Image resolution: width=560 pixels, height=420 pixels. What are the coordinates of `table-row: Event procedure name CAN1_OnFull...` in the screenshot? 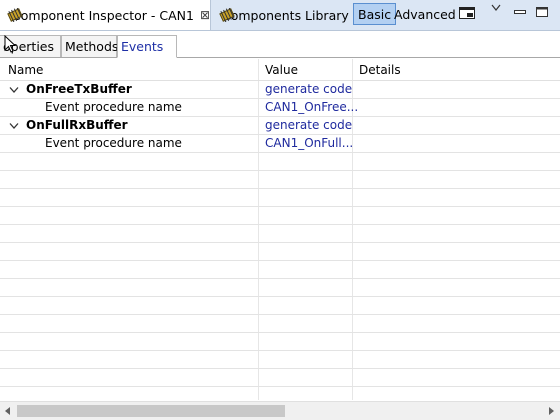 It's located at (280, 144).